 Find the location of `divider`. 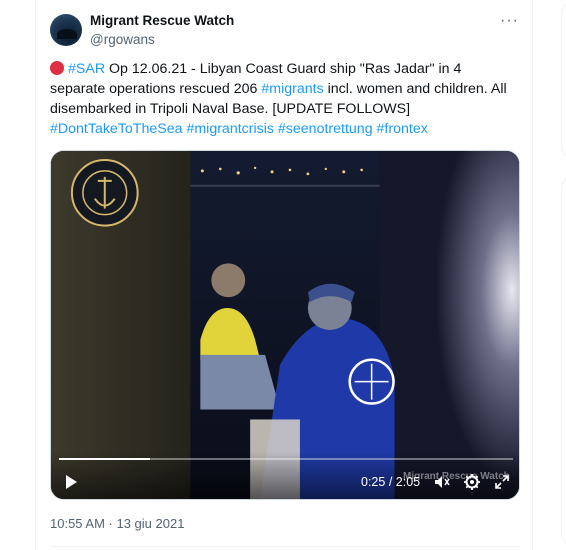

divider is located at coordinates (285, 546).